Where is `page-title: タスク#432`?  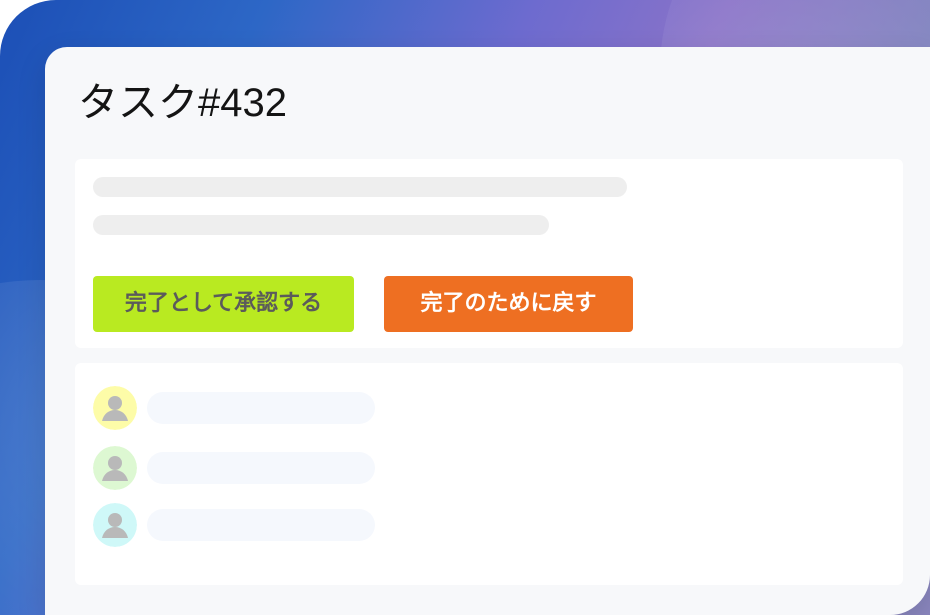
page-title: タスク#432 is located at coordinates (182, 103).